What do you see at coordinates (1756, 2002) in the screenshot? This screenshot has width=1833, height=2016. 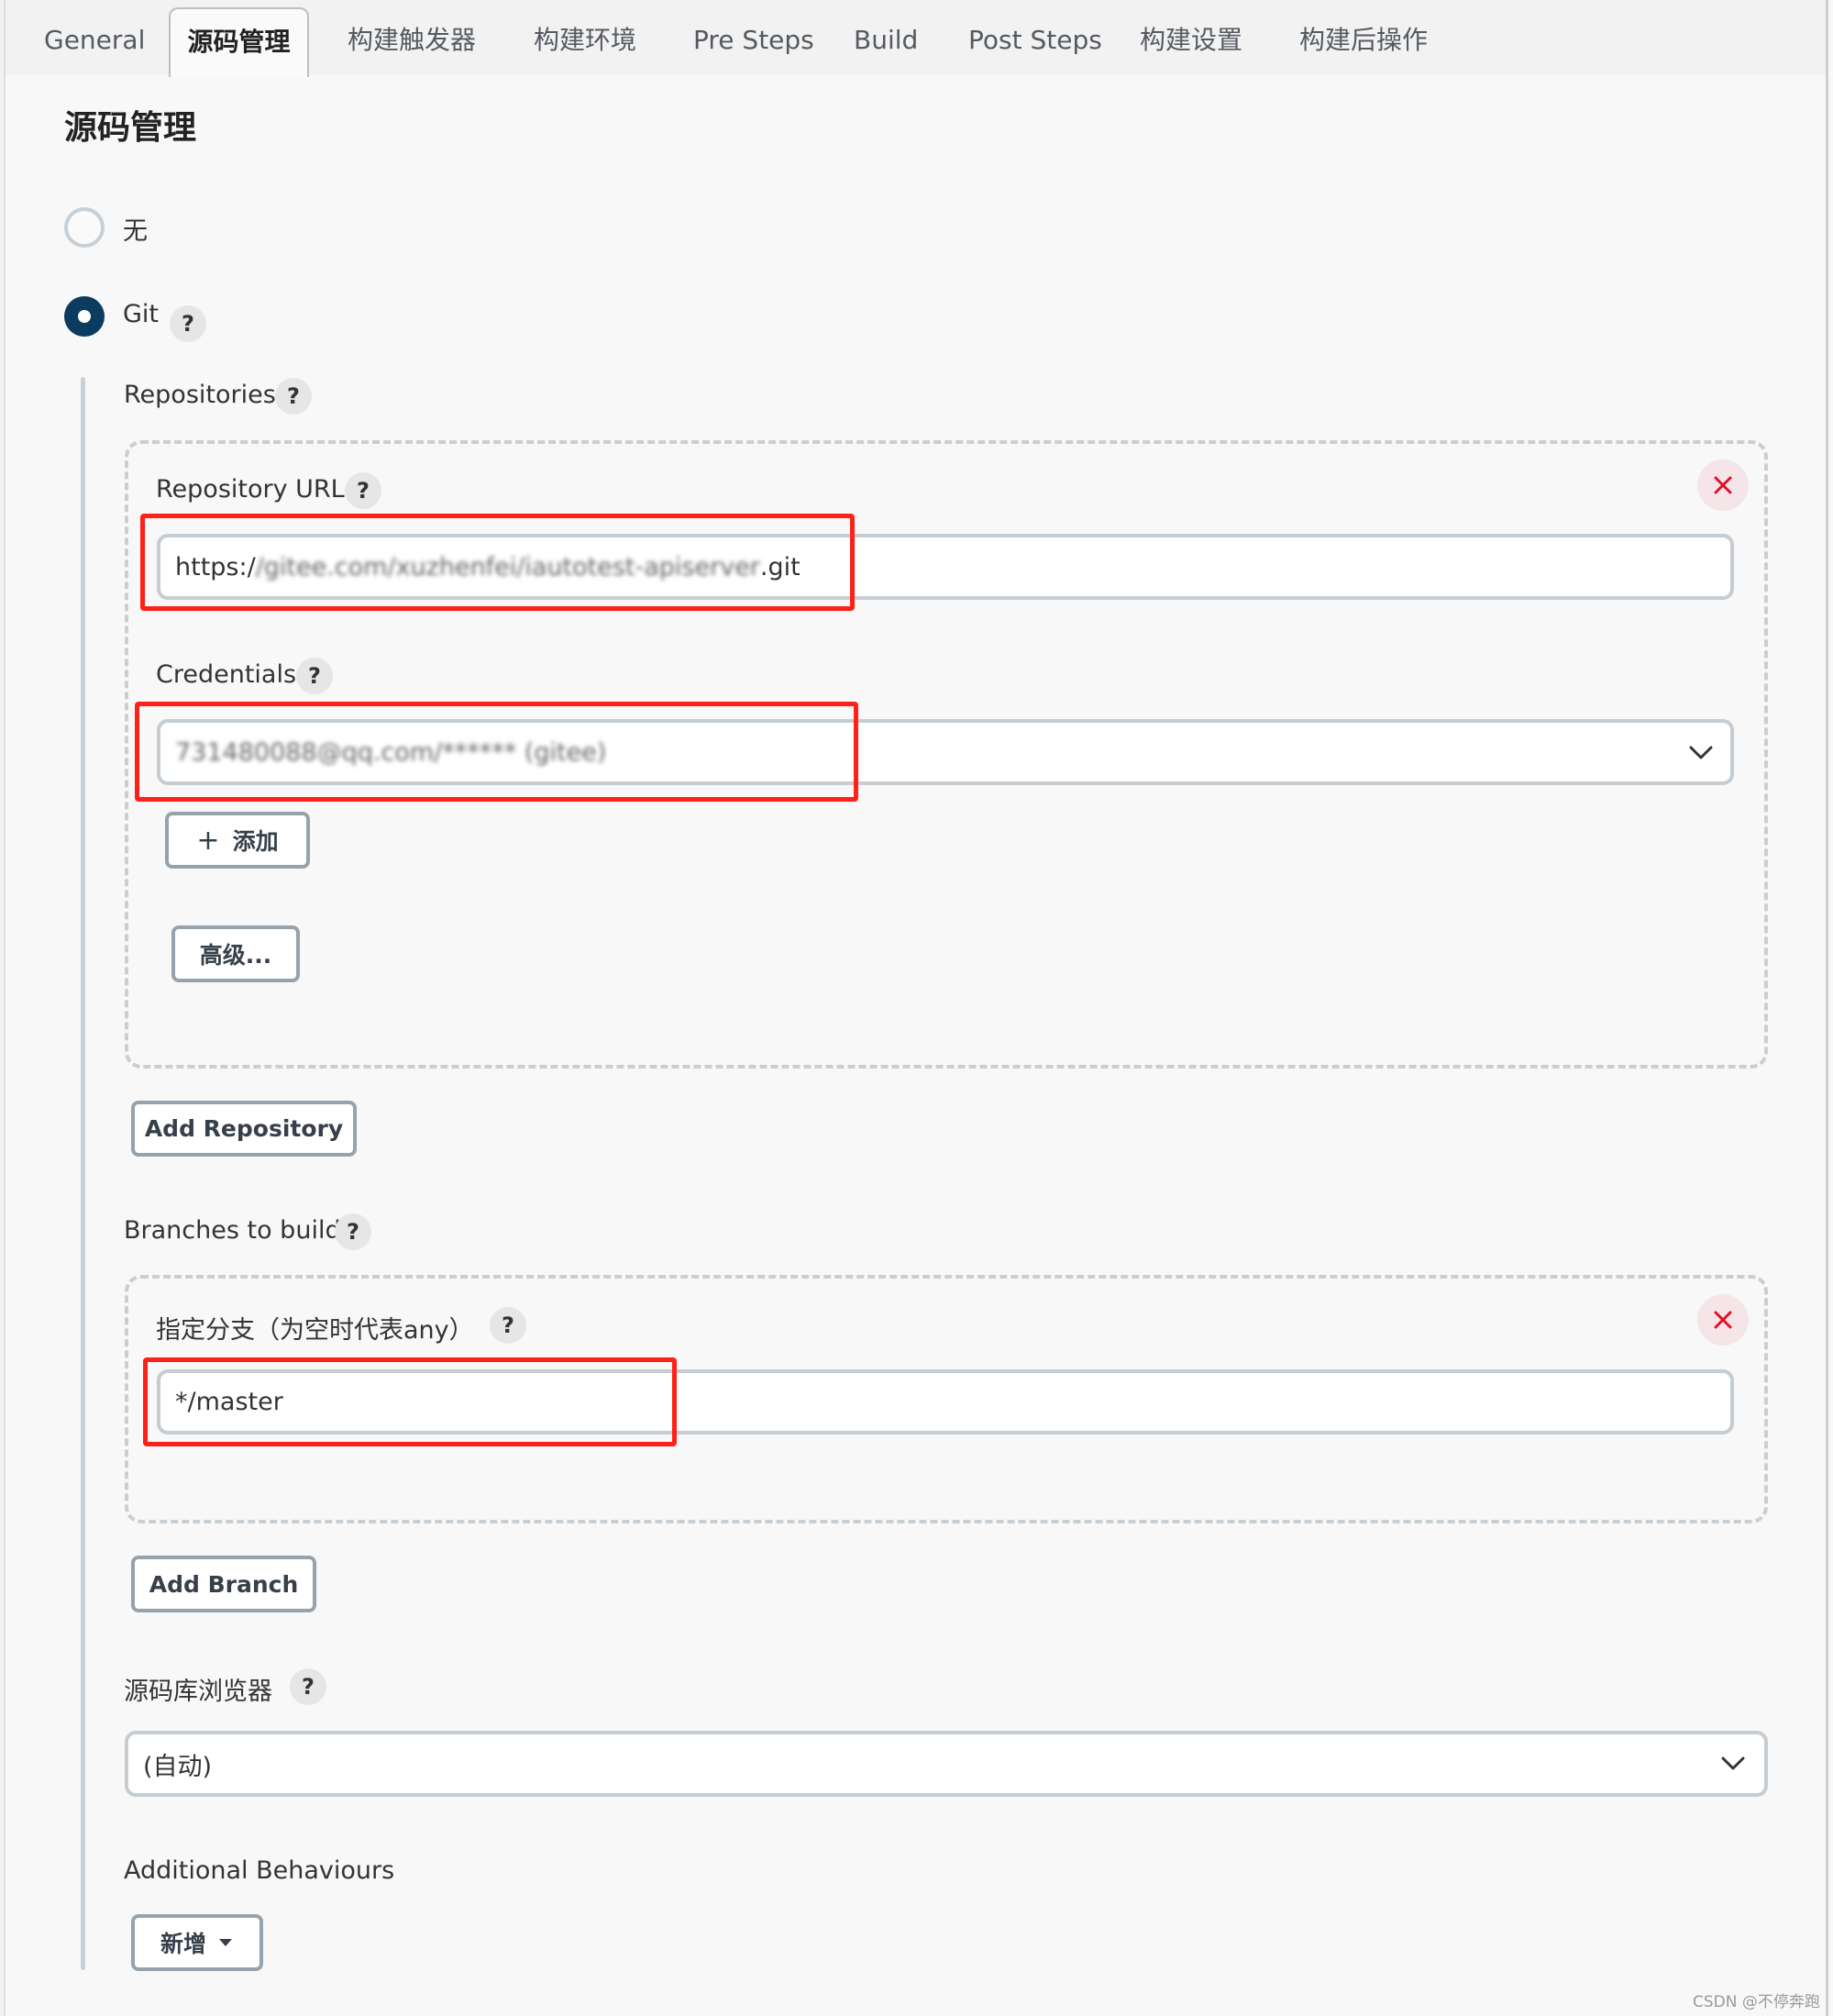 I see `watermark: CSDN @不停奔跑` at bounding box center [1756, 2002].